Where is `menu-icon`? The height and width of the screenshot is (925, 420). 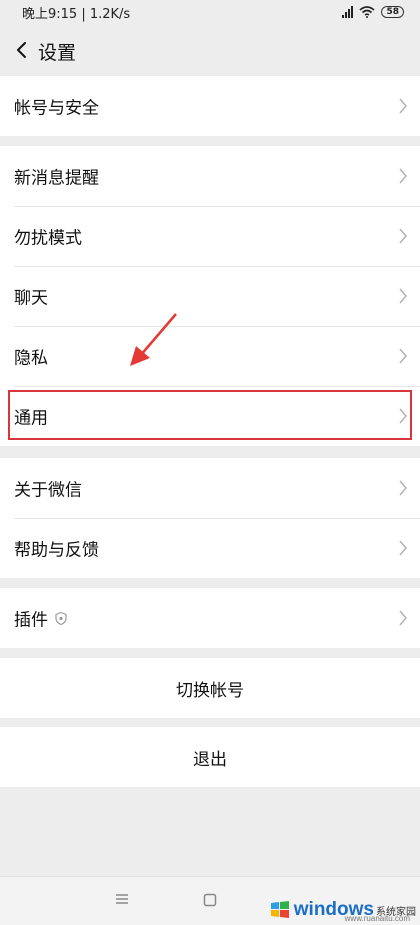 menu-icon is located at coordinates (122, 899).